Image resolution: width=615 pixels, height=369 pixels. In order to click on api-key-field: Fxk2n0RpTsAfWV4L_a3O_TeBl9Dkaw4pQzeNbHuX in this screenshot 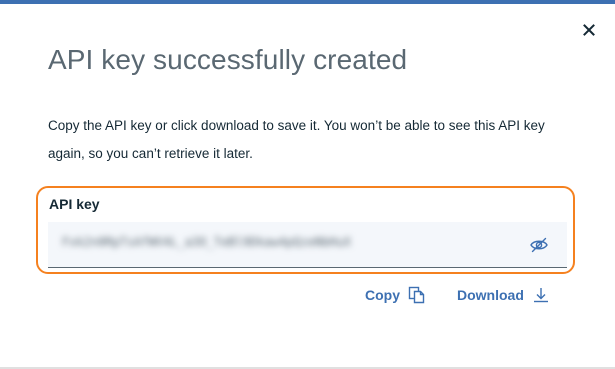, I will do `click(307, 245)`.